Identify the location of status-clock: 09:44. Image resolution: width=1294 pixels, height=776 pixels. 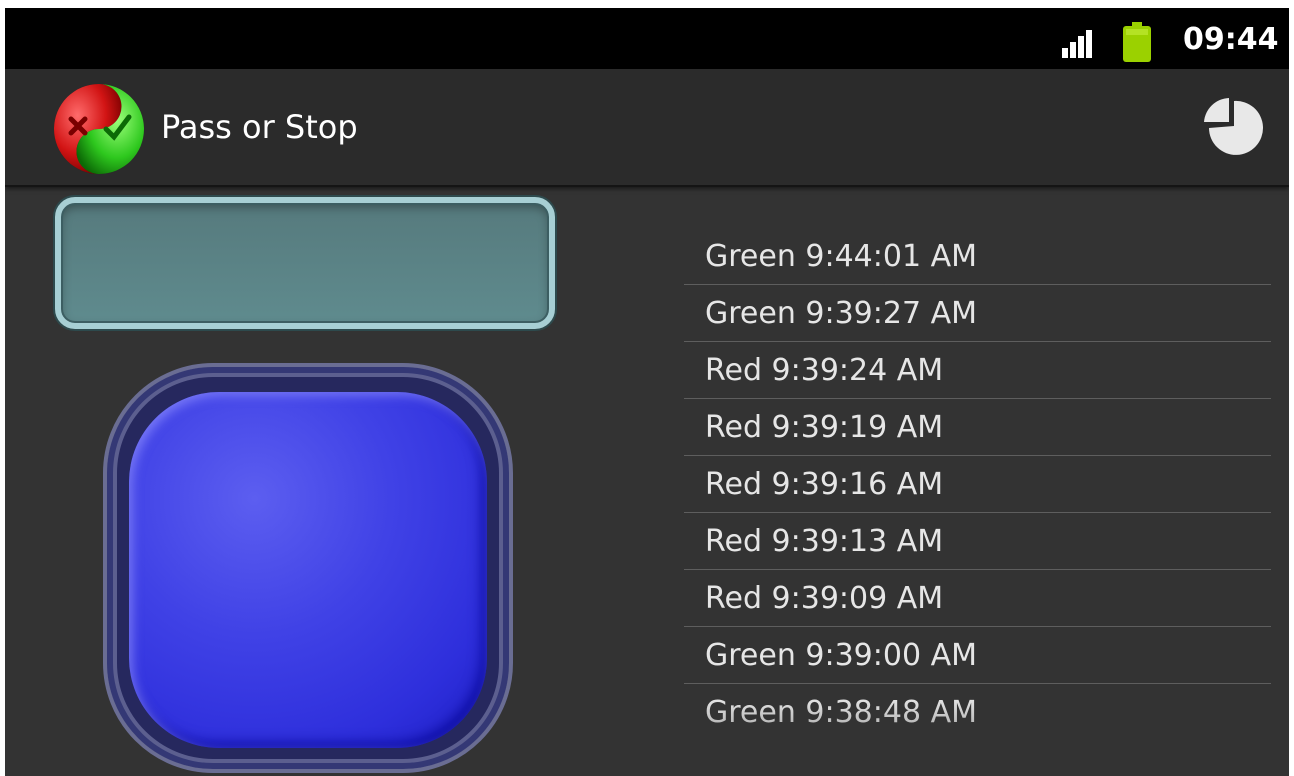
(1231, 39).